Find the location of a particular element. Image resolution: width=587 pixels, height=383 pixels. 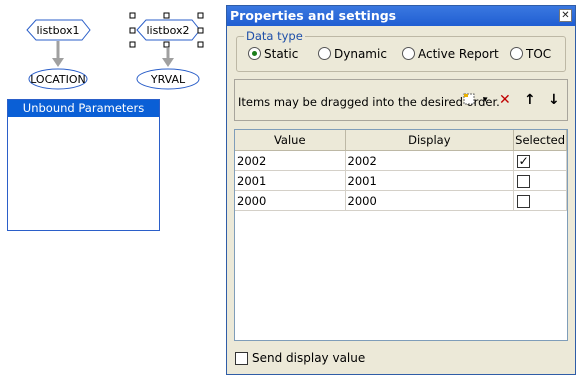

display-cell: 2001 is located at coordinates (430, 180).